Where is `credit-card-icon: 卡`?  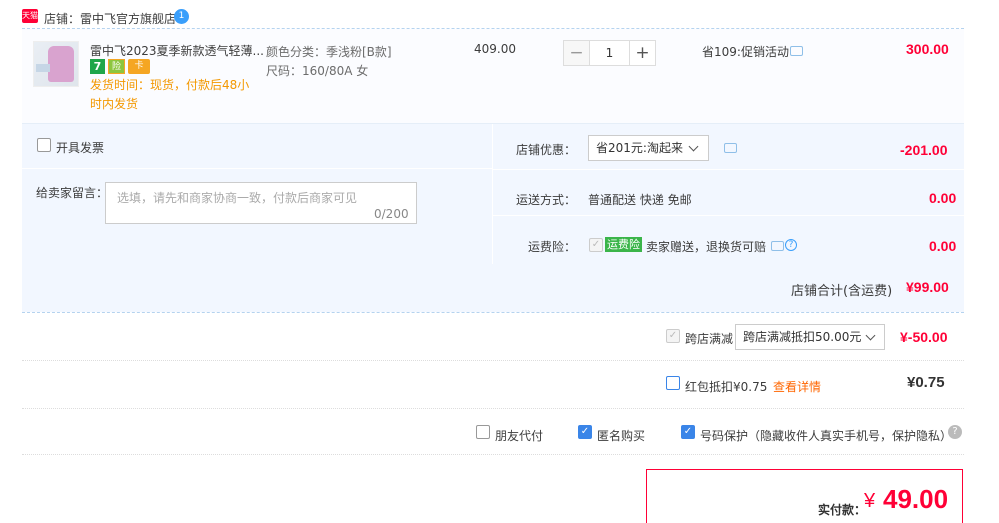
credit-card-icon: 卡 is located at coordinates (139, 66).